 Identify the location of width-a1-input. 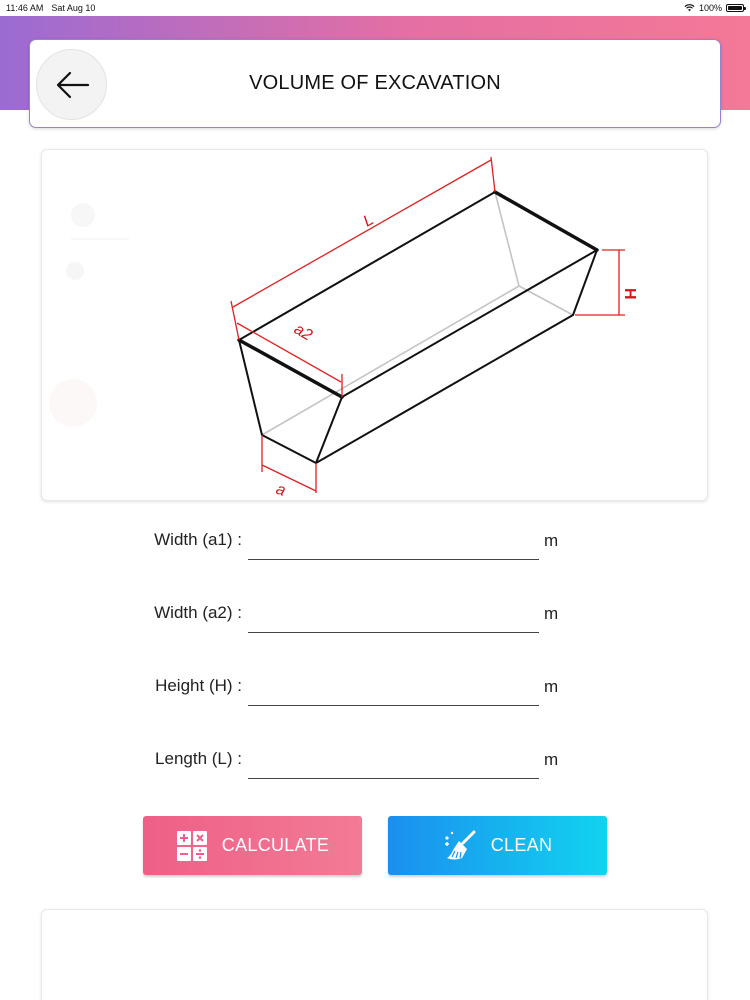
(393, 542).